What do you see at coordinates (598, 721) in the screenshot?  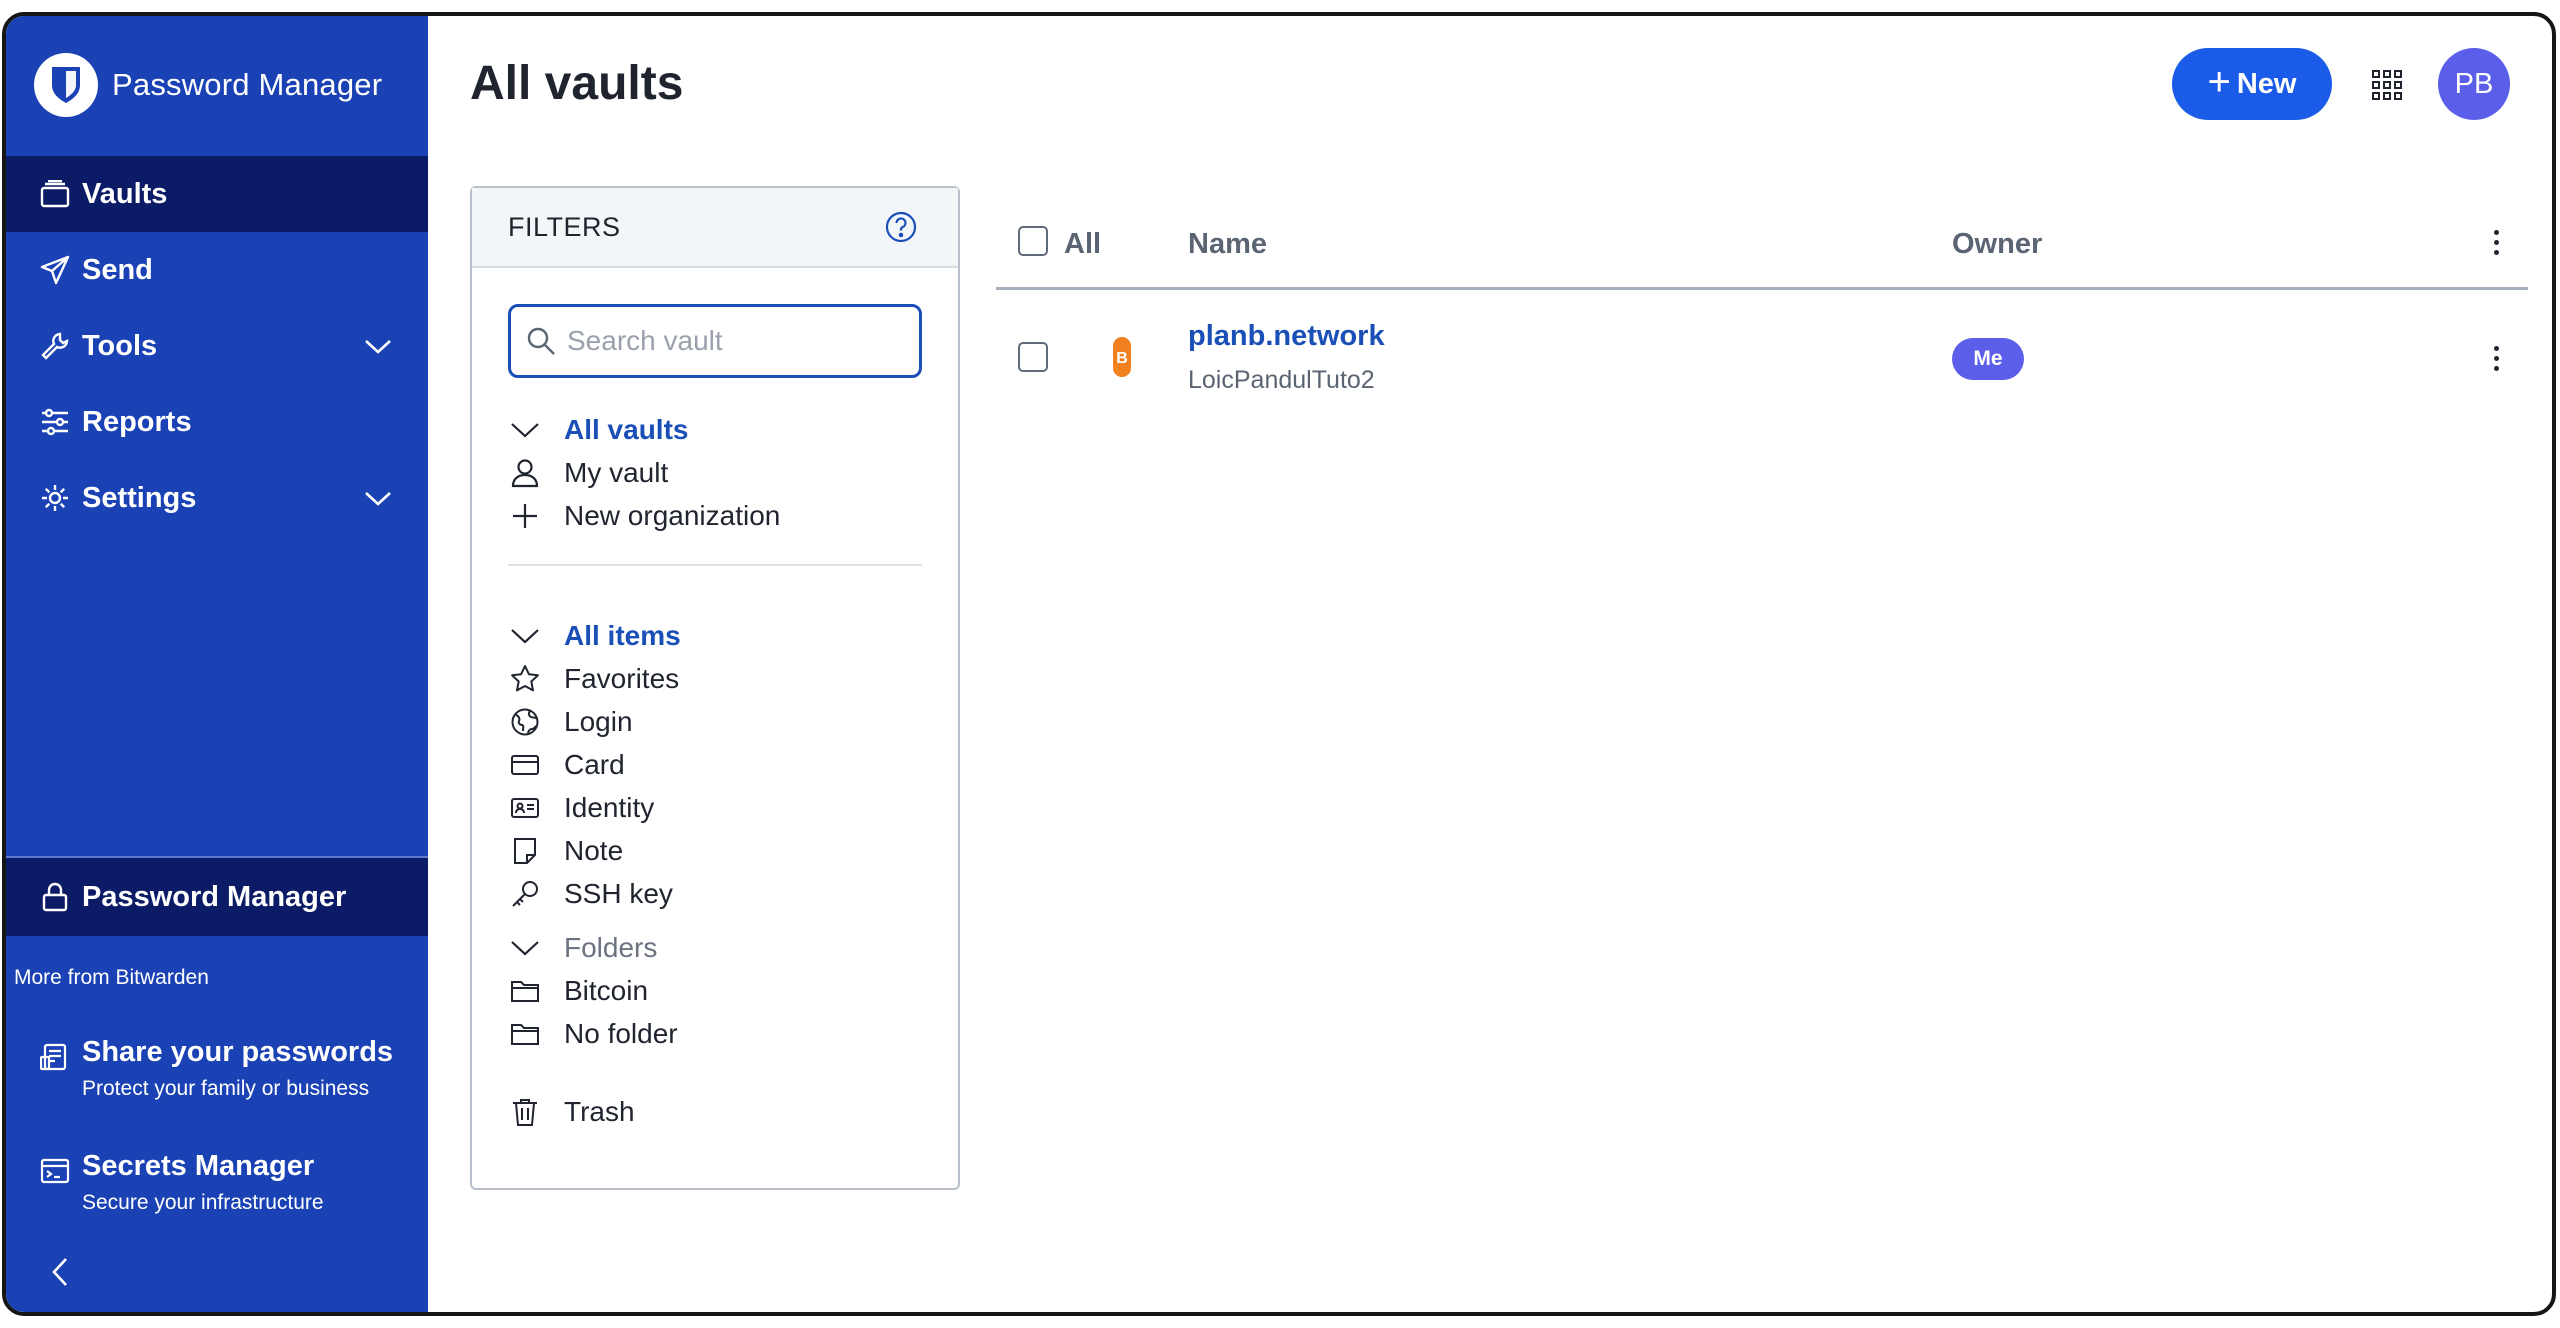 I see `filter-label: Login` at bounding box center [598, 721].